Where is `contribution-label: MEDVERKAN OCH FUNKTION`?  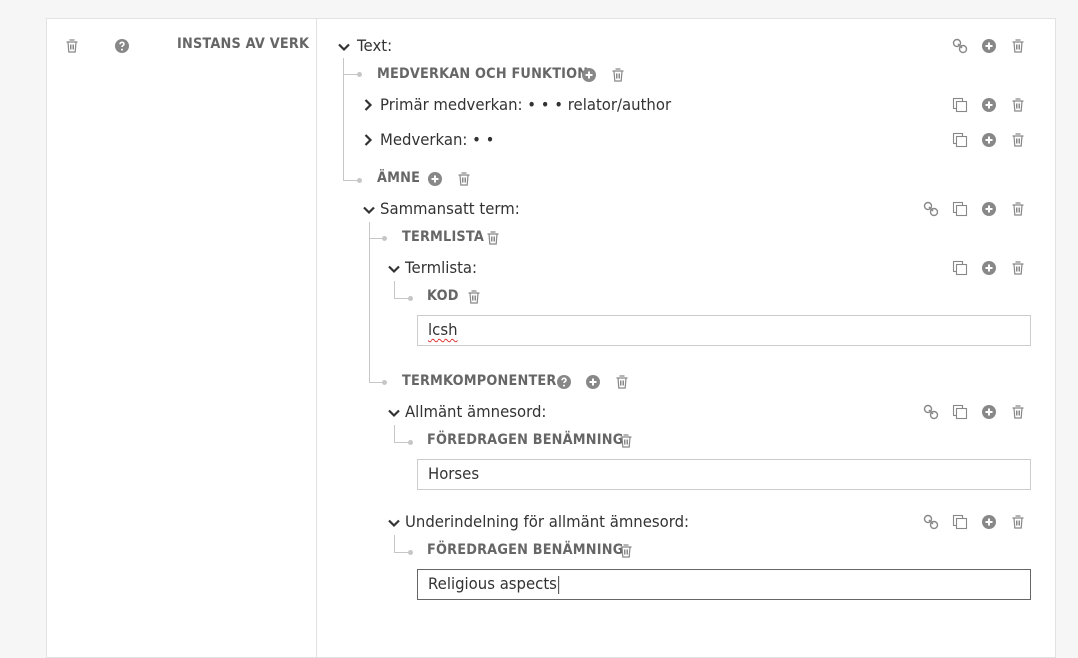
contribution-label: MEDVERKAN OCH FUNKTION is located at coordinates (483, 74).